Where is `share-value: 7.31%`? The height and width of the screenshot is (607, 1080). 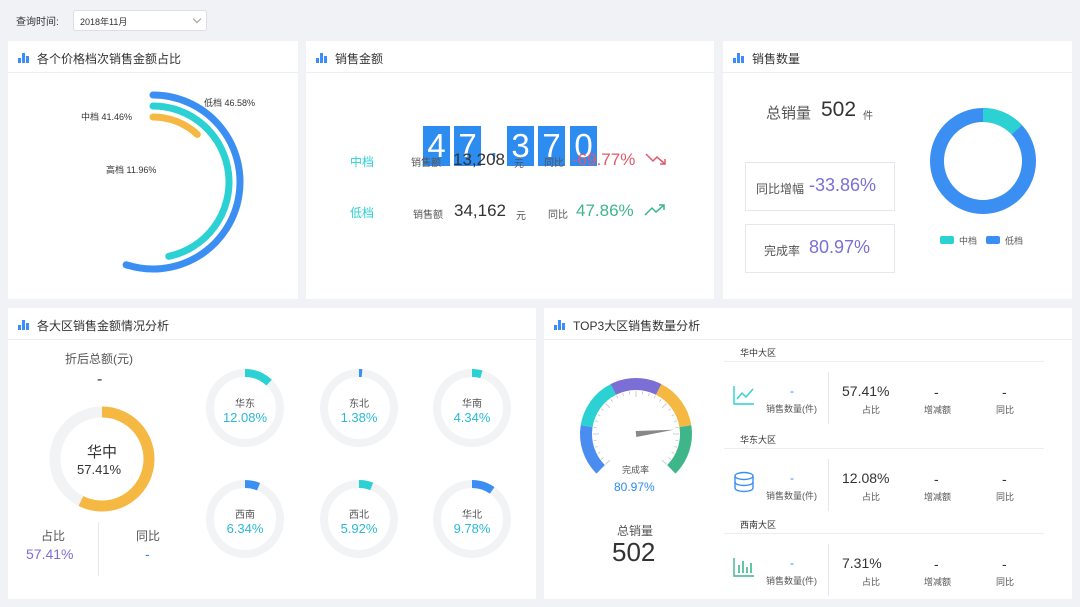
share-value: 7.31% is located at coordinates (862, 563).